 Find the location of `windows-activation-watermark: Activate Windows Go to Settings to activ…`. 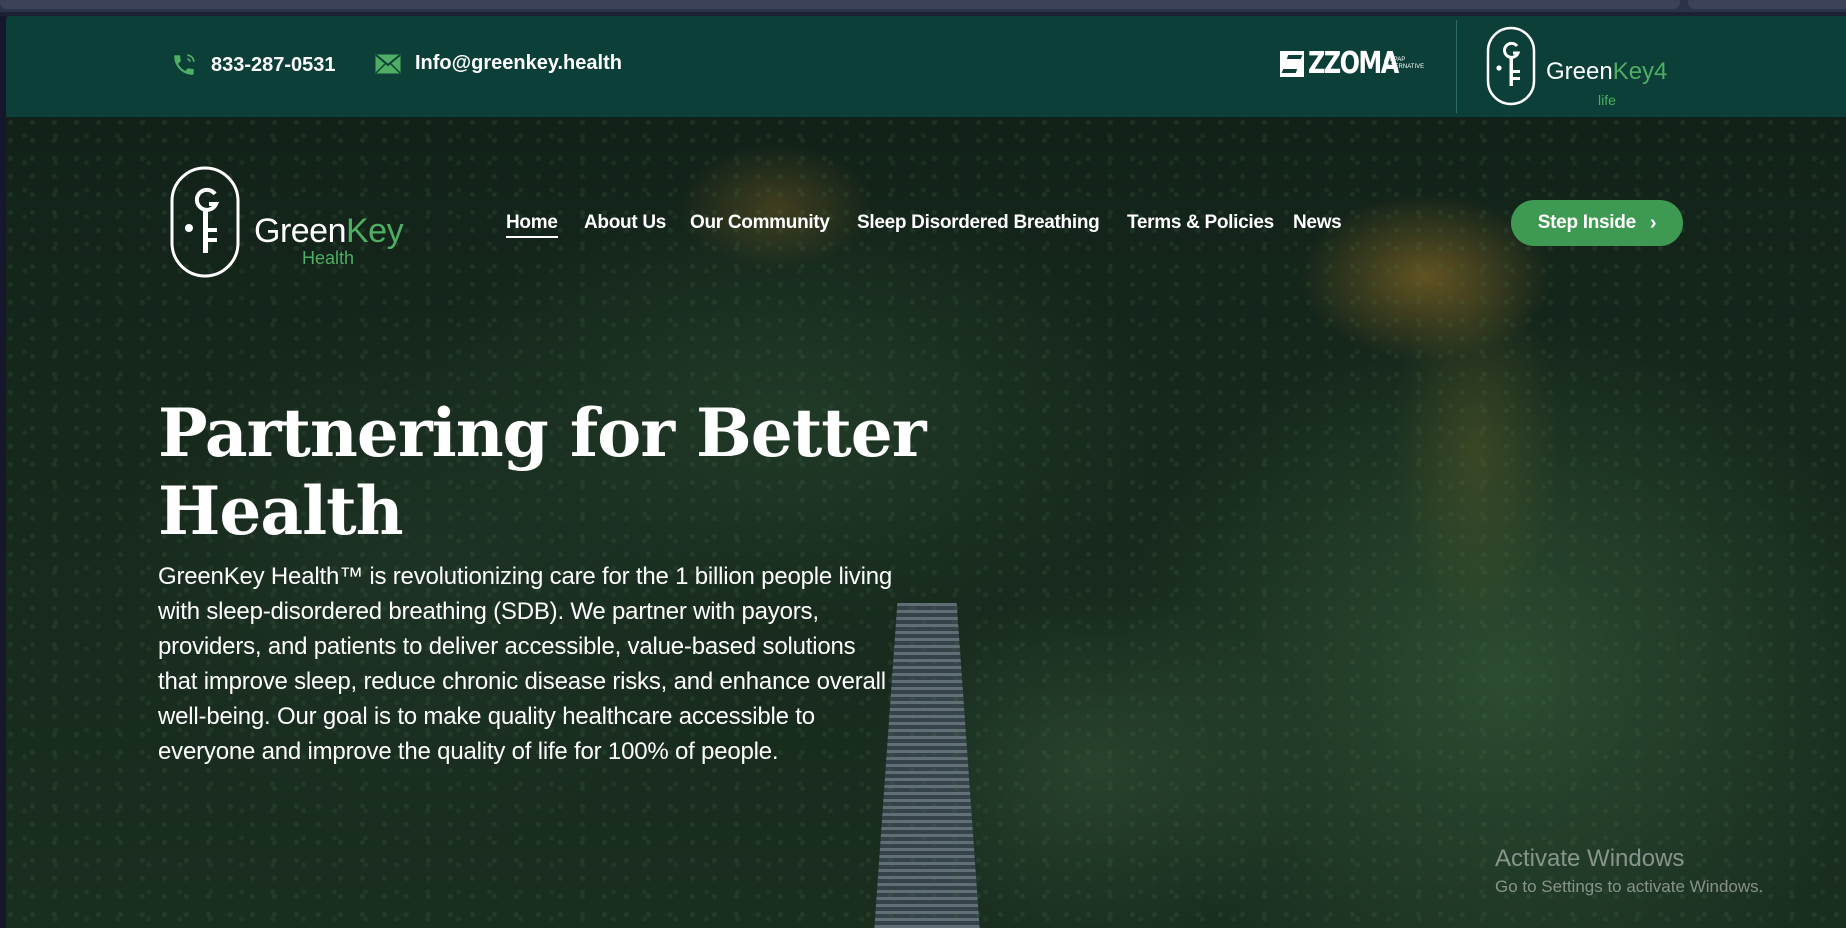

windows-activation-watermark: Activate Windows Go to Settings to activ… is located at coordinates (1629, 871).